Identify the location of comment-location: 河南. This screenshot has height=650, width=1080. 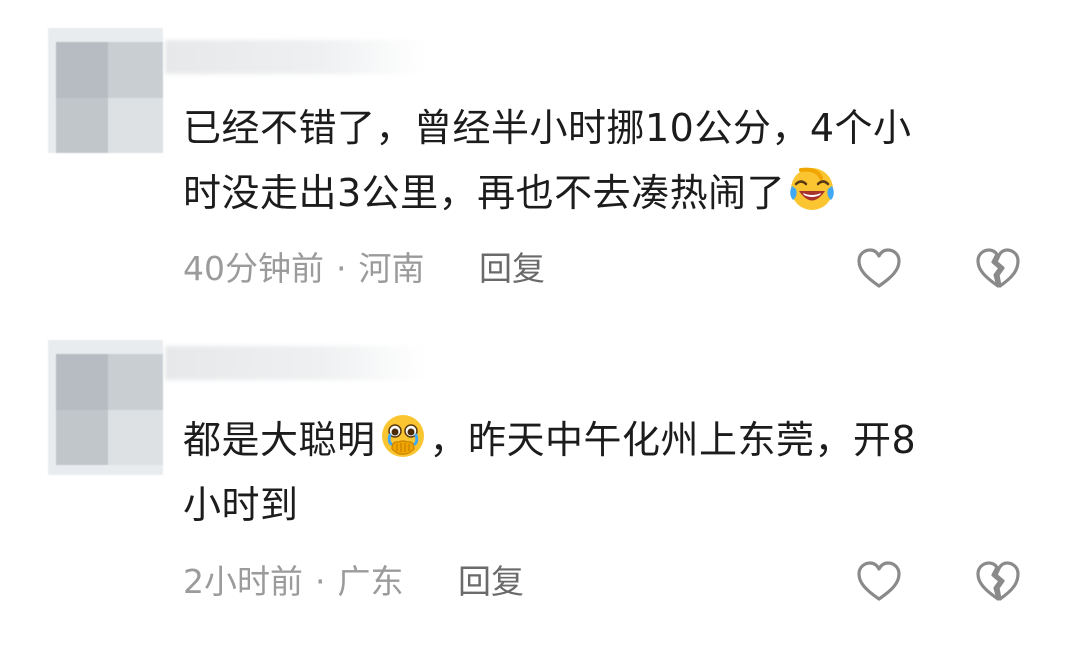
(391, 268).